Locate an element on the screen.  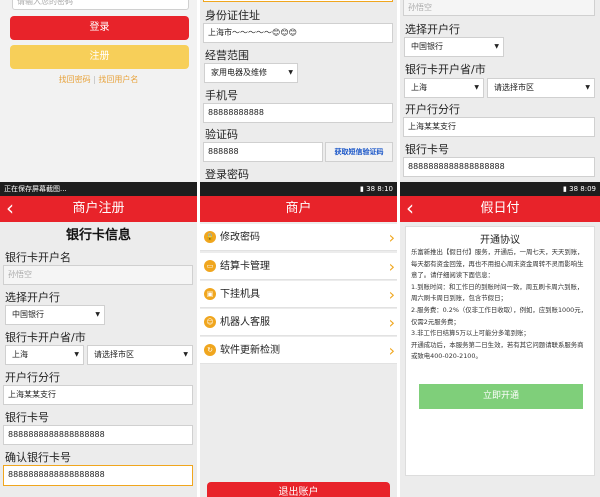
account-recovery-links: 找回密码 | 找回用户名 is located at coordinates (98, 79).